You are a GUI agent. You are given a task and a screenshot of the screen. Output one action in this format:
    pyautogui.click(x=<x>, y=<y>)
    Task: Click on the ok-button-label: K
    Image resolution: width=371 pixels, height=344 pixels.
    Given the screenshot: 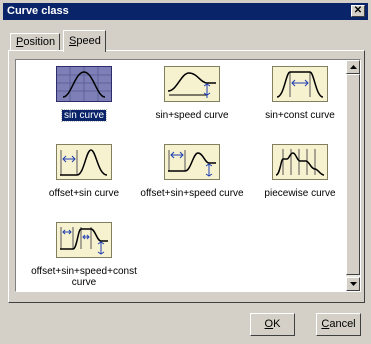 What is the action you would take?
    pyautogui.click(x=277, y=324)
    